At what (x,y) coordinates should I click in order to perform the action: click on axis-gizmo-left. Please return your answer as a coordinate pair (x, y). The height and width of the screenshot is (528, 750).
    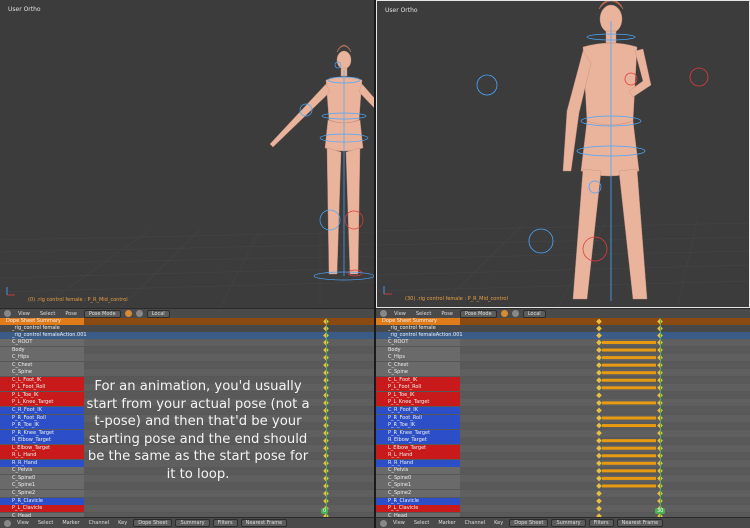
    Looking at the image, I should click on (10, 291).